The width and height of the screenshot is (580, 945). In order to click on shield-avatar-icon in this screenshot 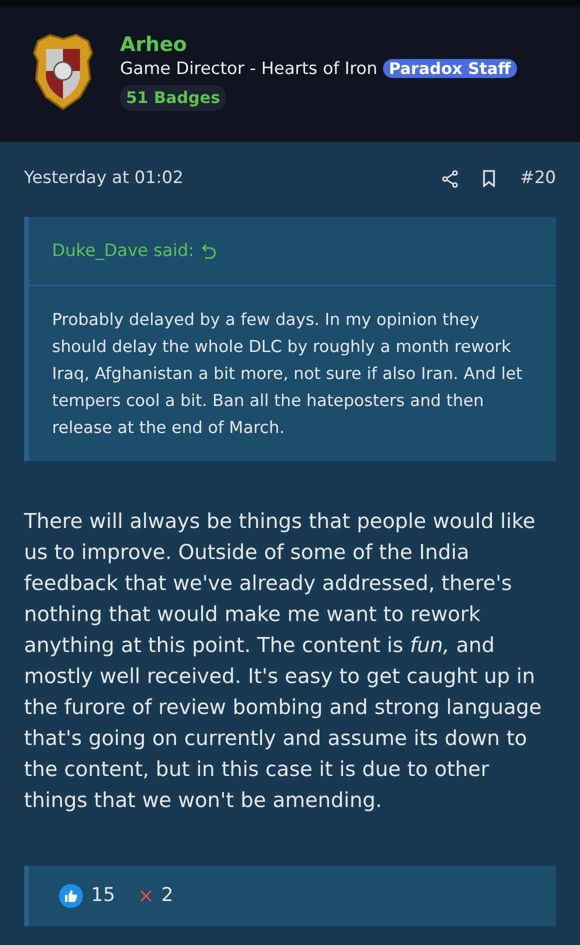, I will do `click(63, 71)`.